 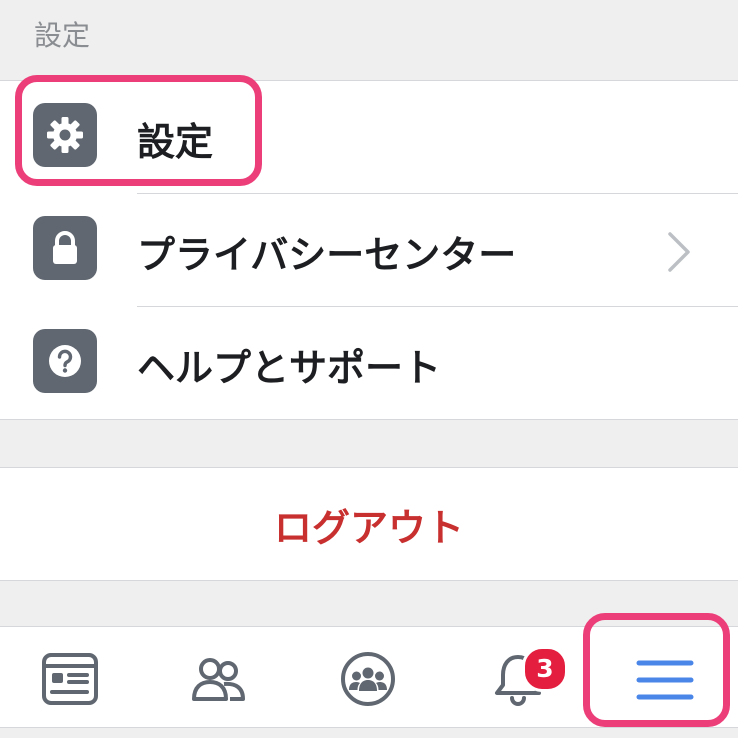 I want to click on news-feed-icon, so click(x=70, y=679).